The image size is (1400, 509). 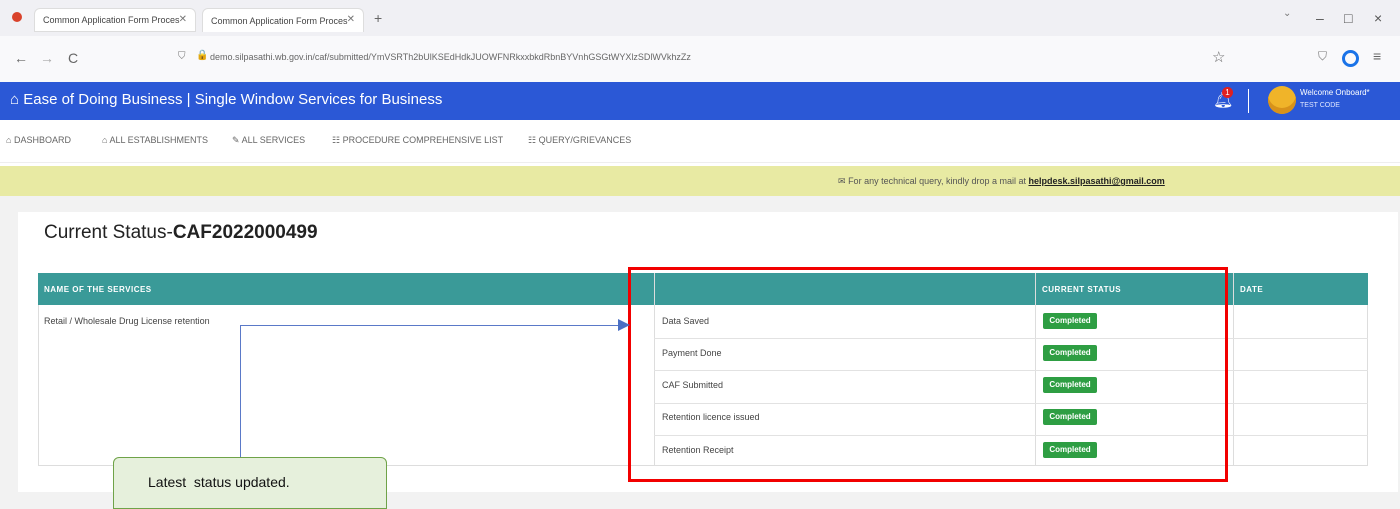 What do you see at coordinates (182, 56) in the screenshot?
I see `shield-icon: ⛉` at bounding box center [182, 56].